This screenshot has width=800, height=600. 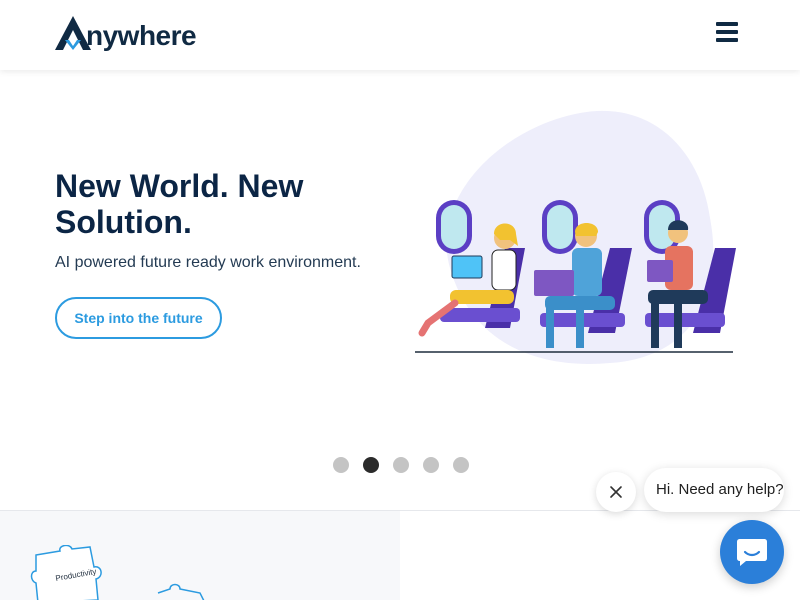 What do you see at coordinates (141, 35) in the screenshot?
I see `logo-wordmark: nywhere` at bounding box center [141, 35].